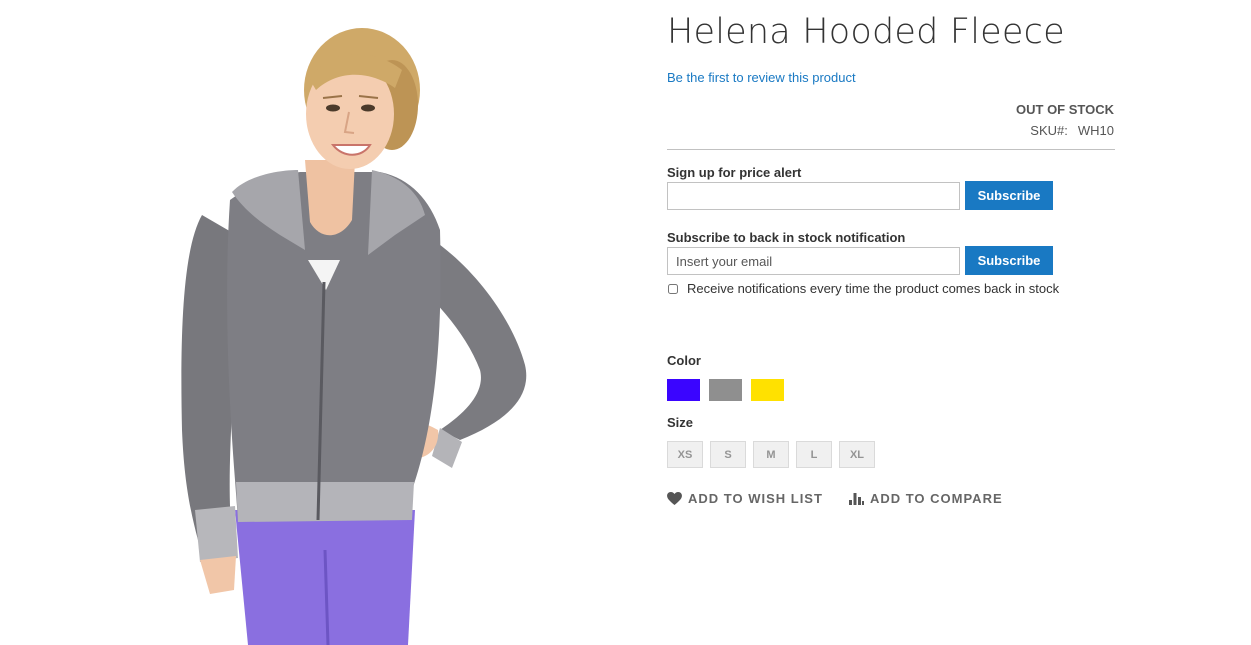  I want to click on size-swatch-xl: XL, so click(857, 454).